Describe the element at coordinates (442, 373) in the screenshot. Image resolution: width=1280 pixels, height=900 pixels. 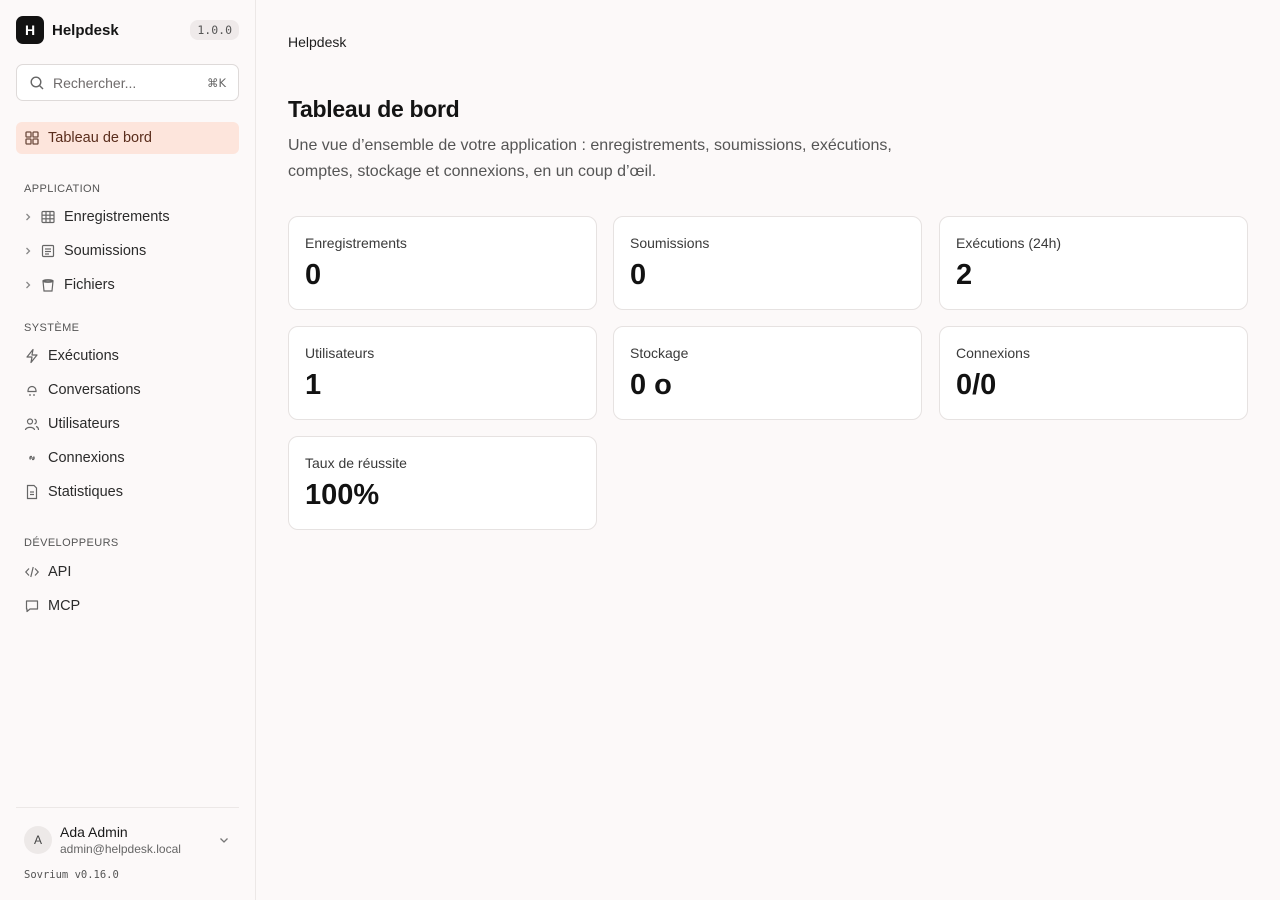
I see `stat-card-utilisateurs: Utilisateurs 1` at that location.